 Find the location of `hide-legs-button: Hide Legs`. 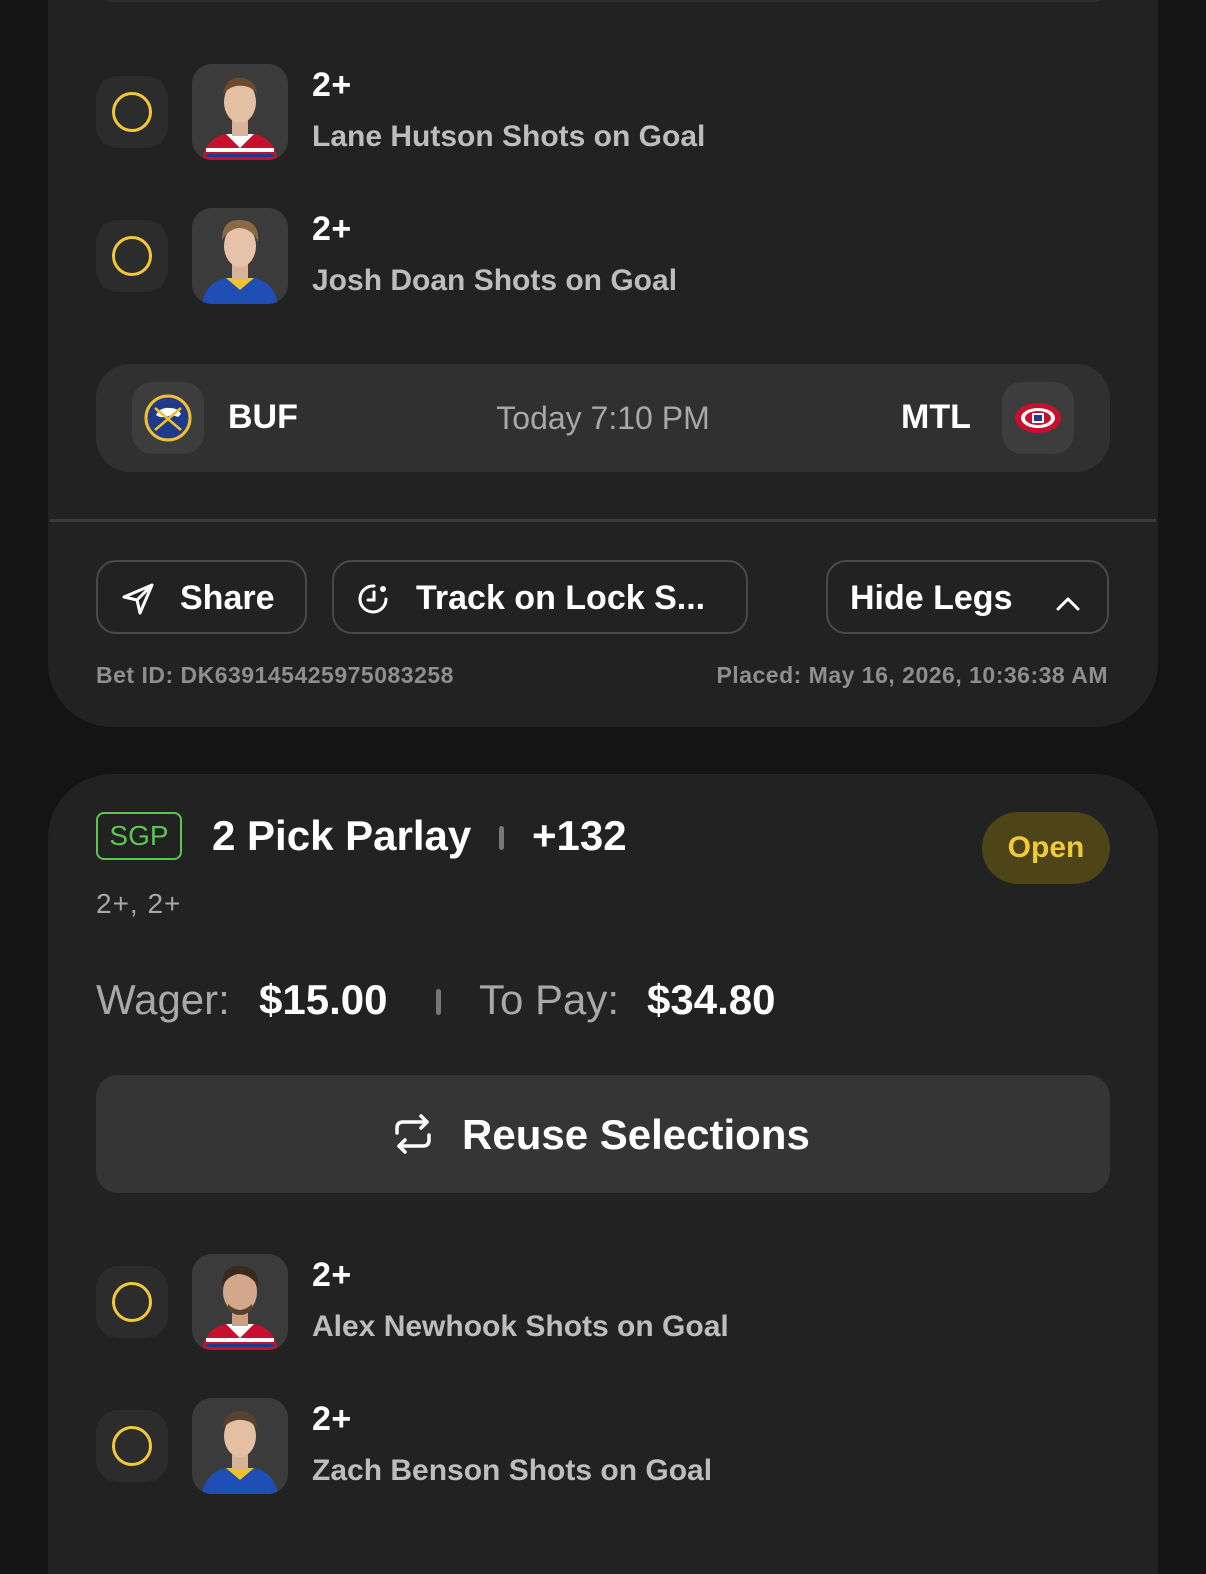

hide-legs-button: Hide Legs is located at coordinates (967, 597).